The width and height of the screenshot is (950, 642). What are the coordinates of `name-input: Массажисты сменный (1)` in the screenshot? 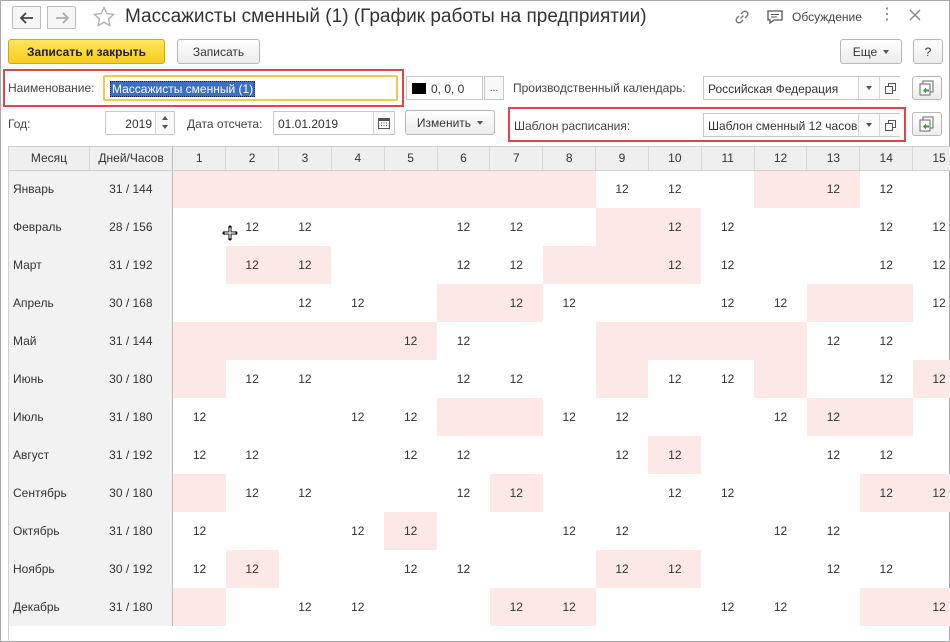 It's located at (250, 88).